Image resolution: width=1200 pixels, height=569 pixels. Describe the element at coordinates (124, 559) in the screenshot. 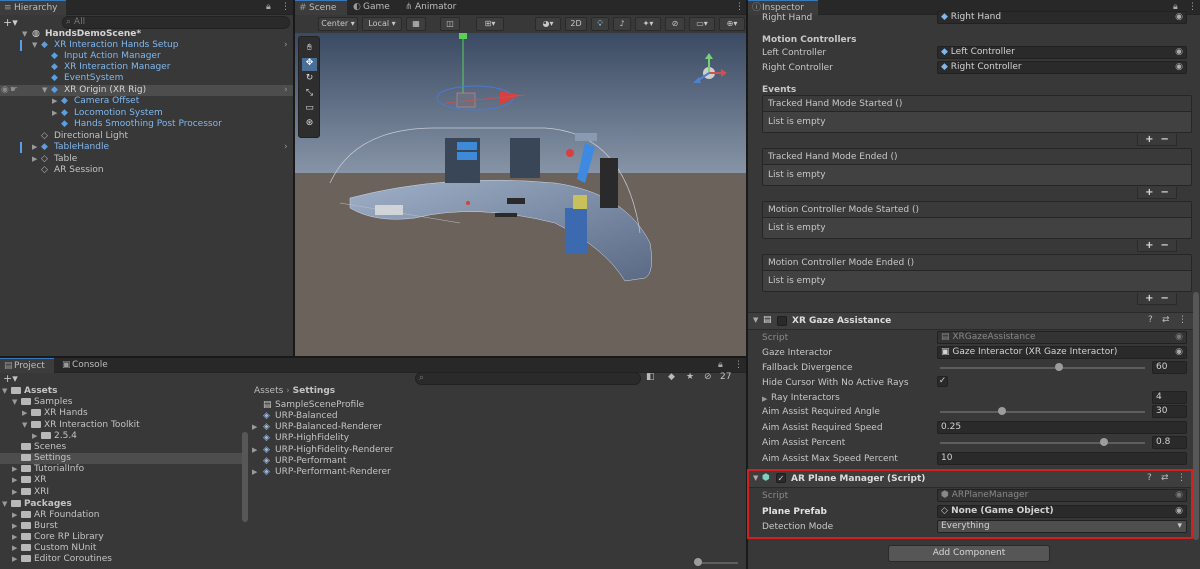

I see `tree-item: ▶ Editor Coroutines` at that location.